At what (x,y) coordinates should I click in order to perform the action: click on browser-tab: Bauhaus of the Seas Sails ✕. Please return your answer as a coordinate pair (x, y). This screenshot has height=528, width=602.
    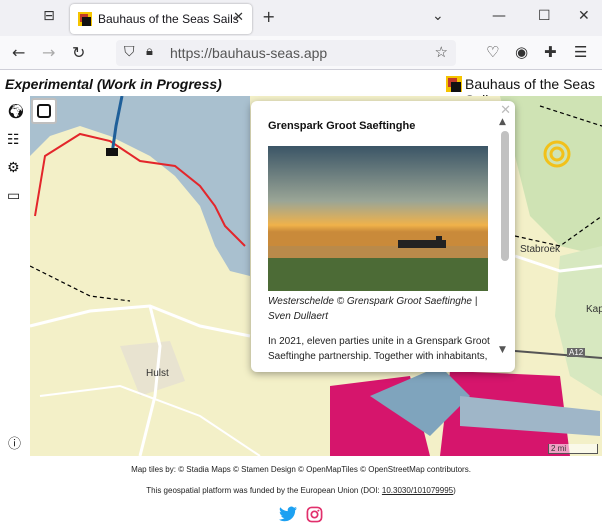
    Looking at the image, I should click on (161, 19).